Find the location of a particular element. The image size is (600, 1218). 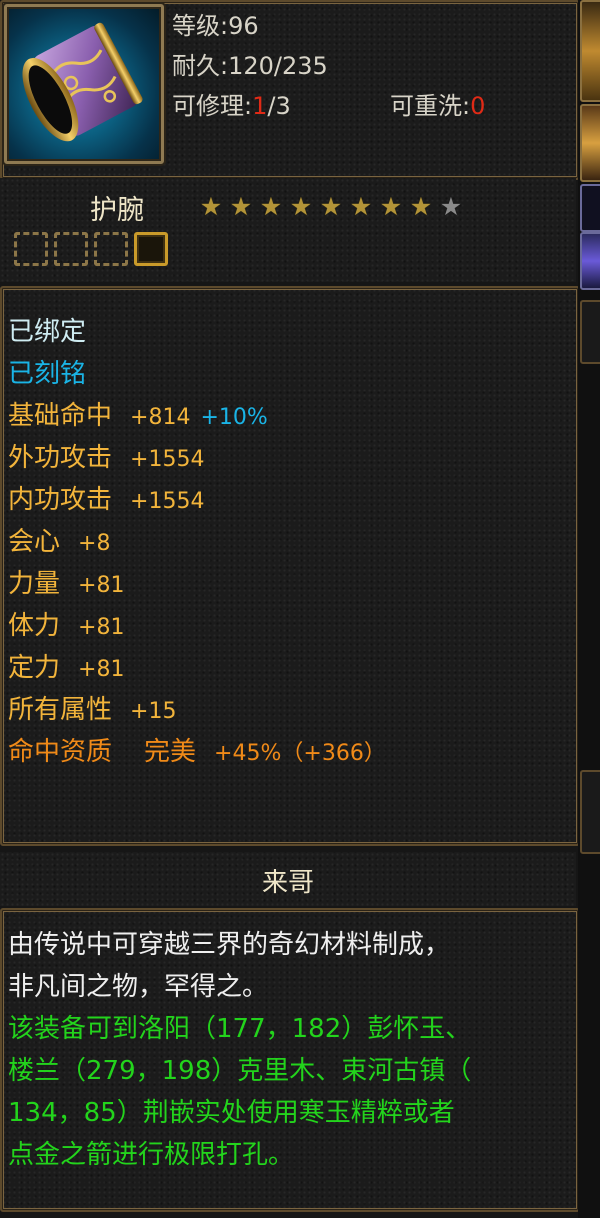

item-icon is located at coordinates (84, 84).